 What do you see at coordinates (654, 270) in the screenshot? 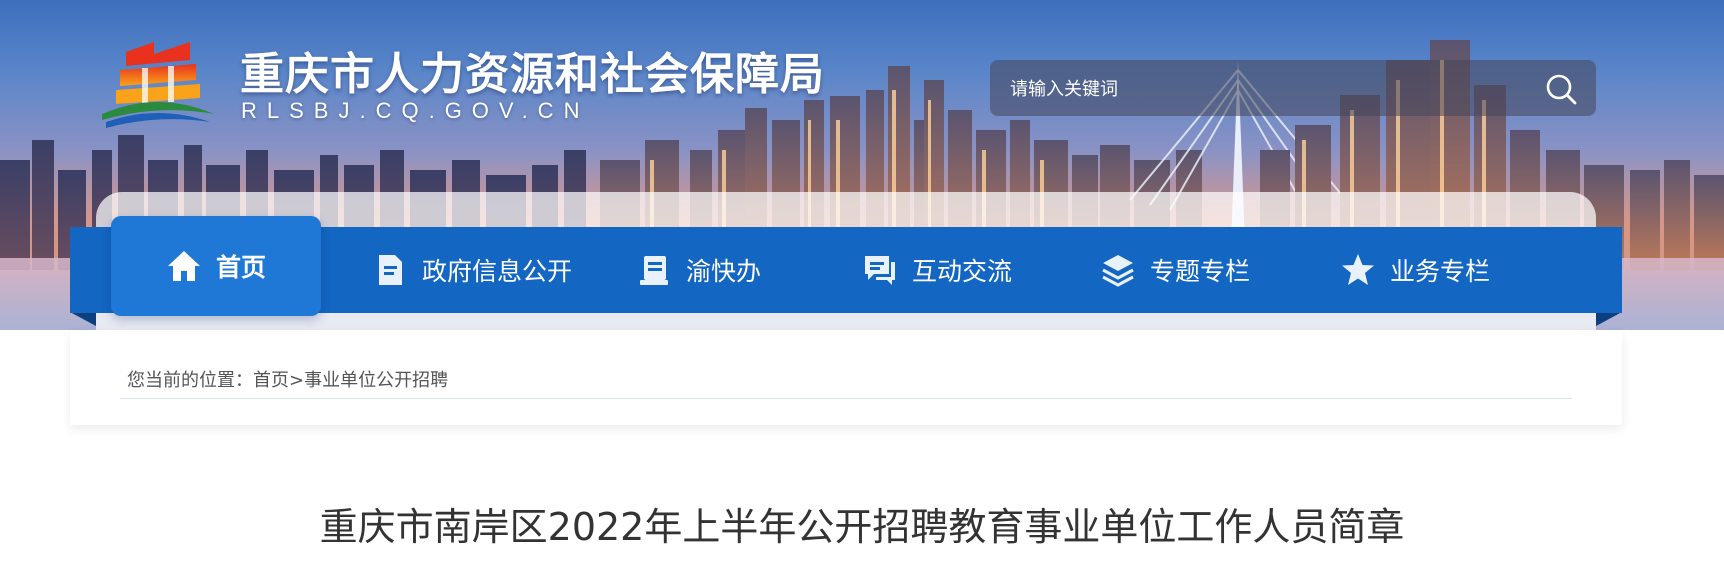
I see `service-icon` at bounding box center [654, 270].